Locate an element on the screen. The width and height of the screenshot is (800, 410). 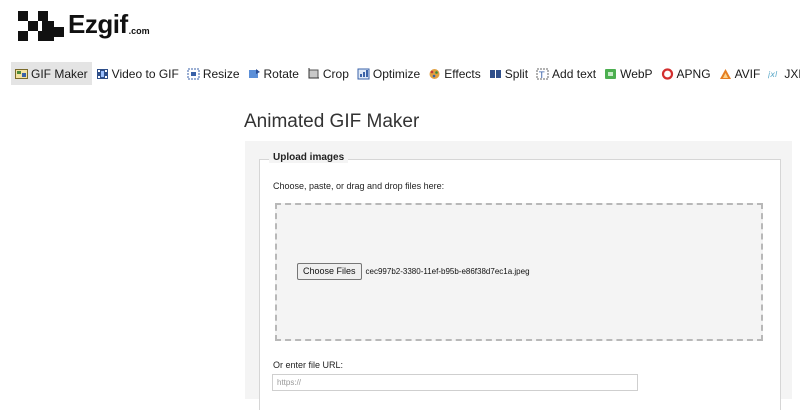
nav-item-add-text: T Add text is located at coordinates (566, 73).